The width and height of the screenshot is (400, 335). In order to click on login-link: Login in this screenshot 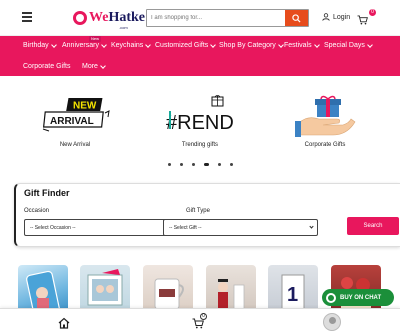, I will do `click(336, 17)`.